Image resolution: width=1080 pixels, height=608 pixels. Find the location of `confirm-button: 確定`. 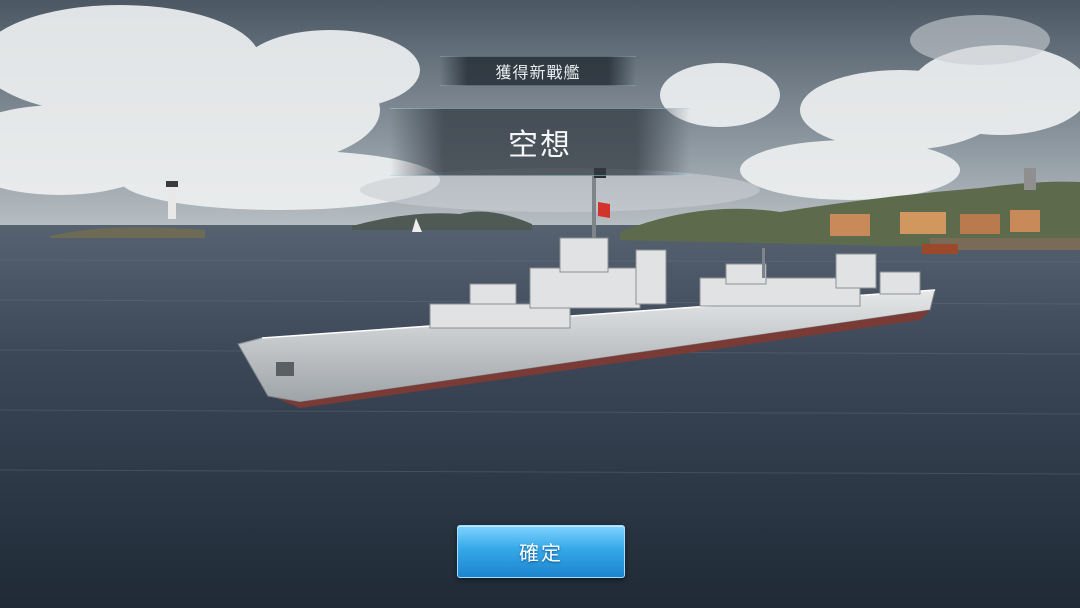

confirm-button: 確定 is located at coordinates (541, 551).